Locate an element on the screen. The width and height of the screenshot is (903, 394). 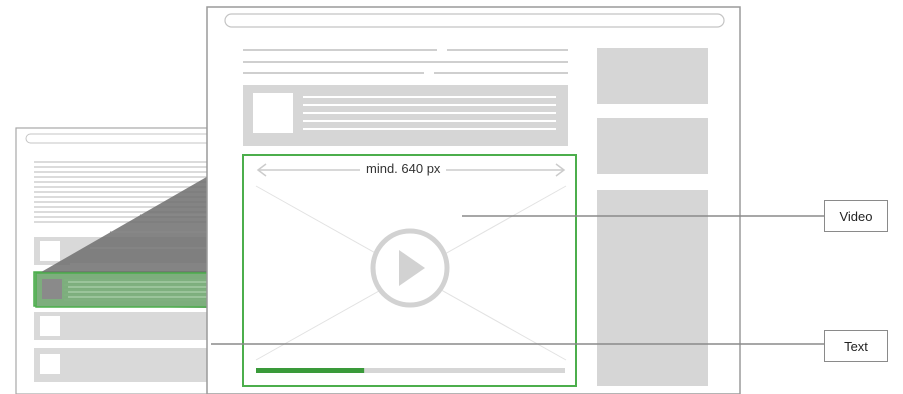
video-callout-label: Video is located at coordinates (856, 216).